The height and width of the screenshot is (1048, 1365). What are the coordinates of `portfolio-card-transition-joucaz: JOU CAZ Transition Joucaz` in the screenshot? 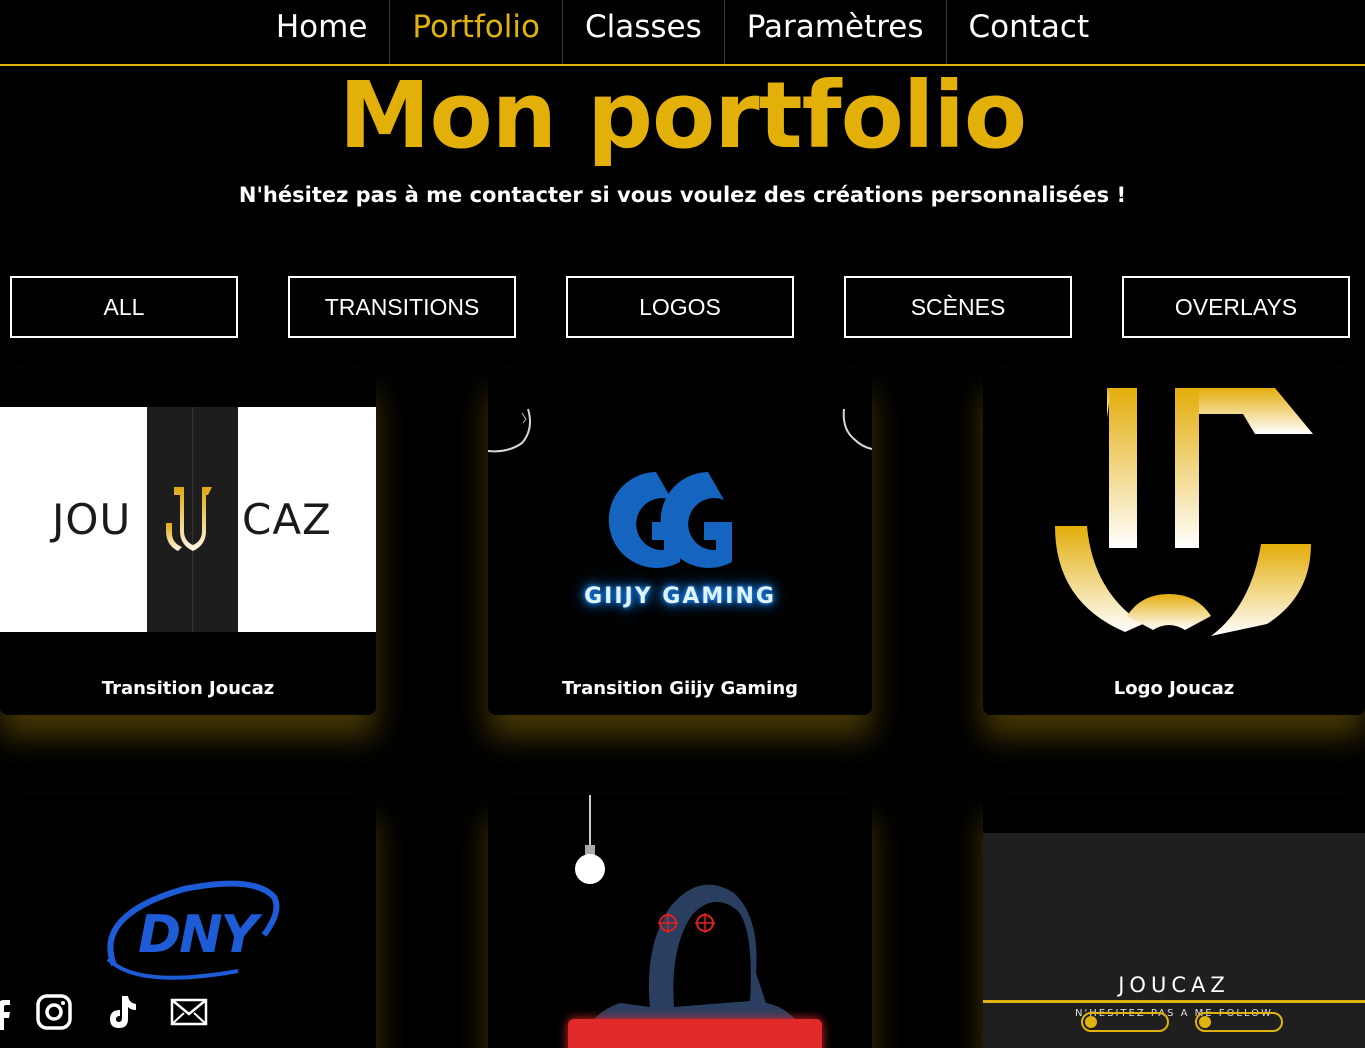 It's located at (188, 542).